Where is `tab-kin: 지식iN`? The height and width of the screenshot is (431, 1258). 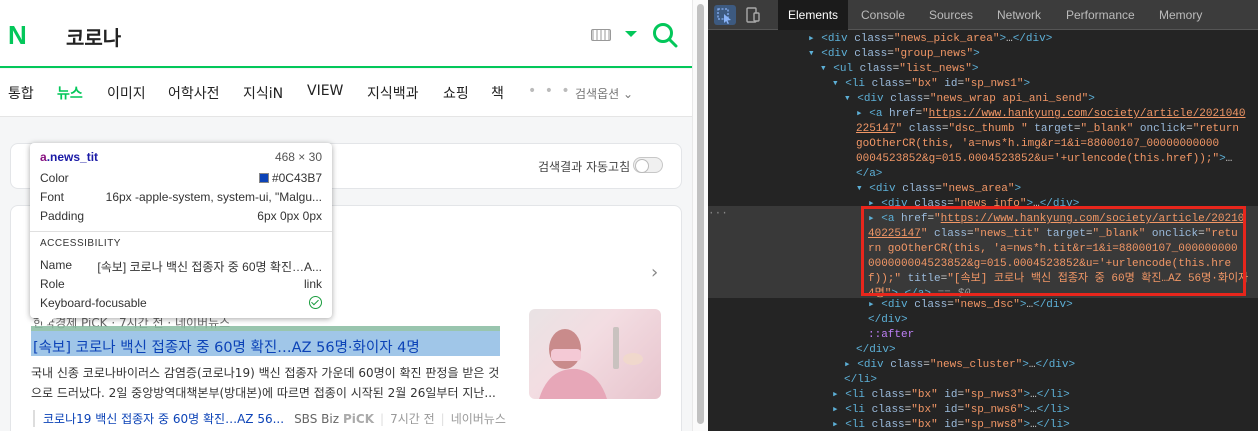
tab-kin: 지식iN is located at coordinates (263, 93).